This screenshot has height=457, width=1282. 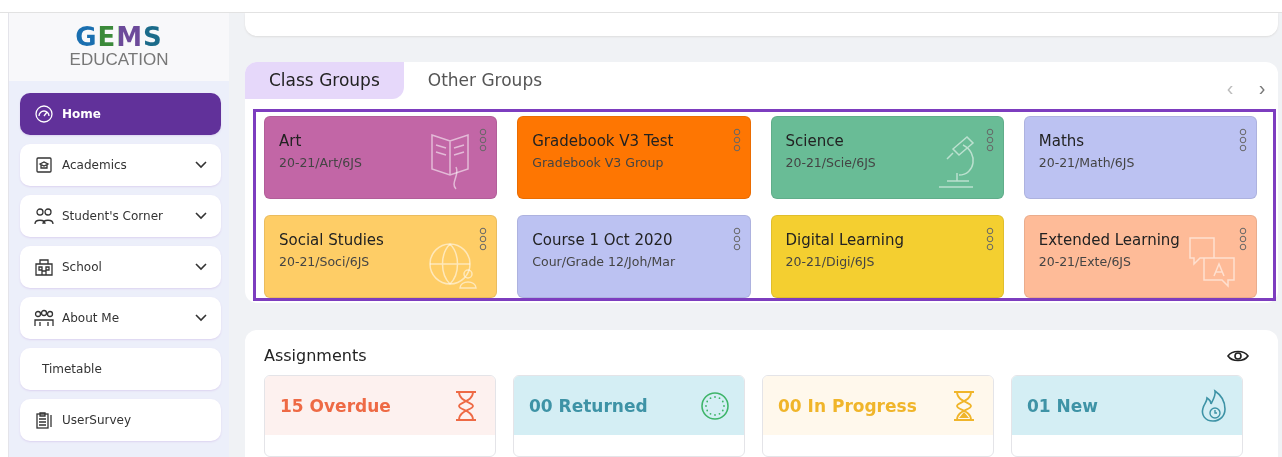 I want to click on menu-item: Academics, so click(x=120, y=165).